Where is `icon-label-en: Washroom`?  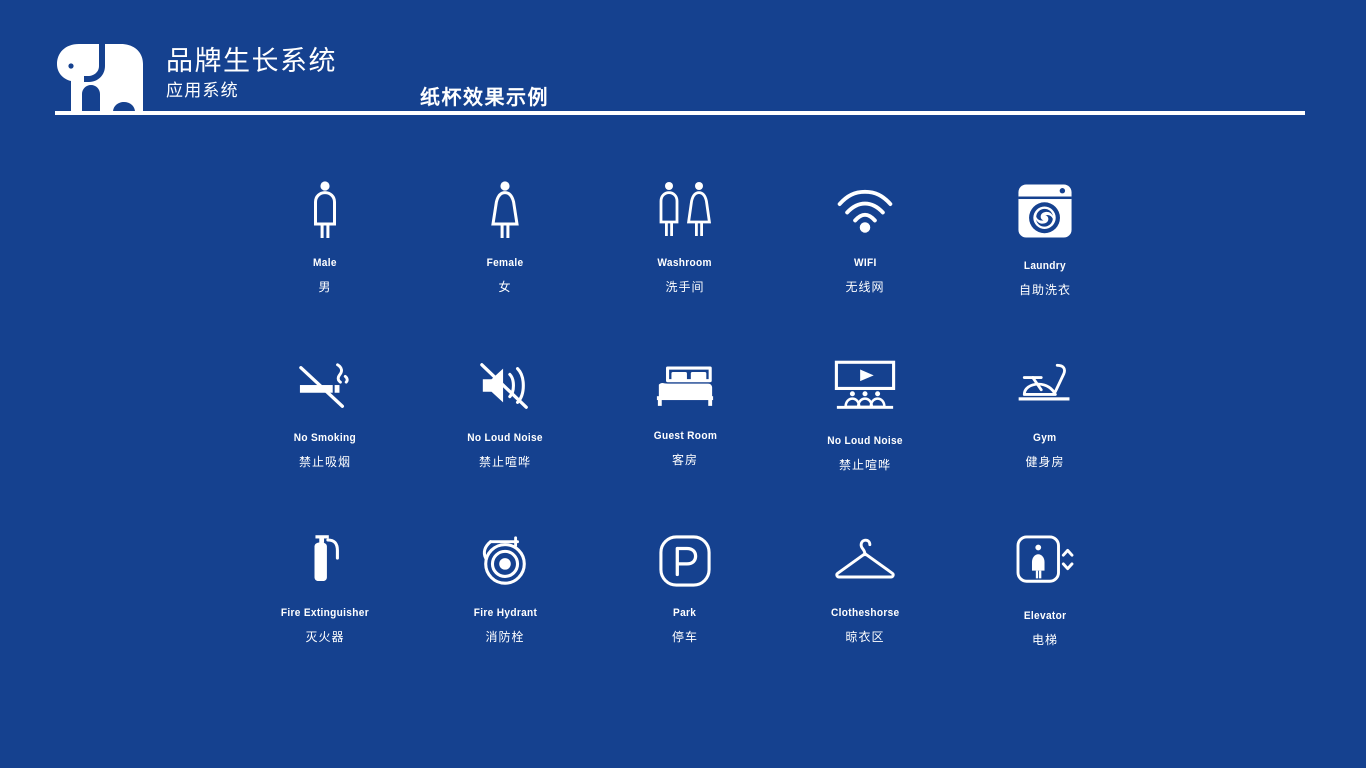 icon-label-en: Washroom is located at coordinates (685, 263).